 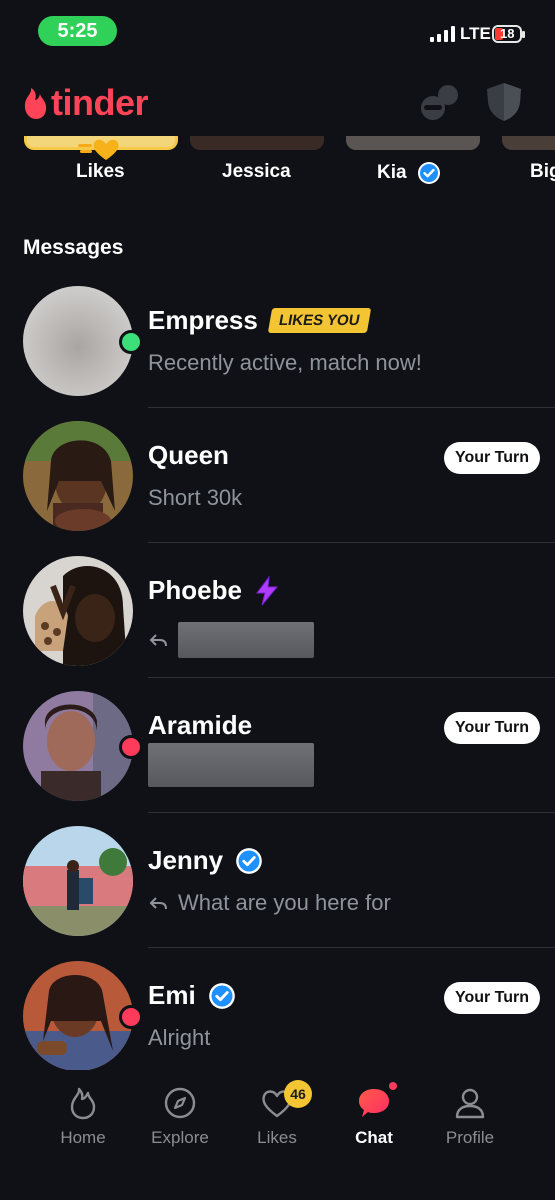 I want to click on tab-home: Home, so click(x=83, y=1117).